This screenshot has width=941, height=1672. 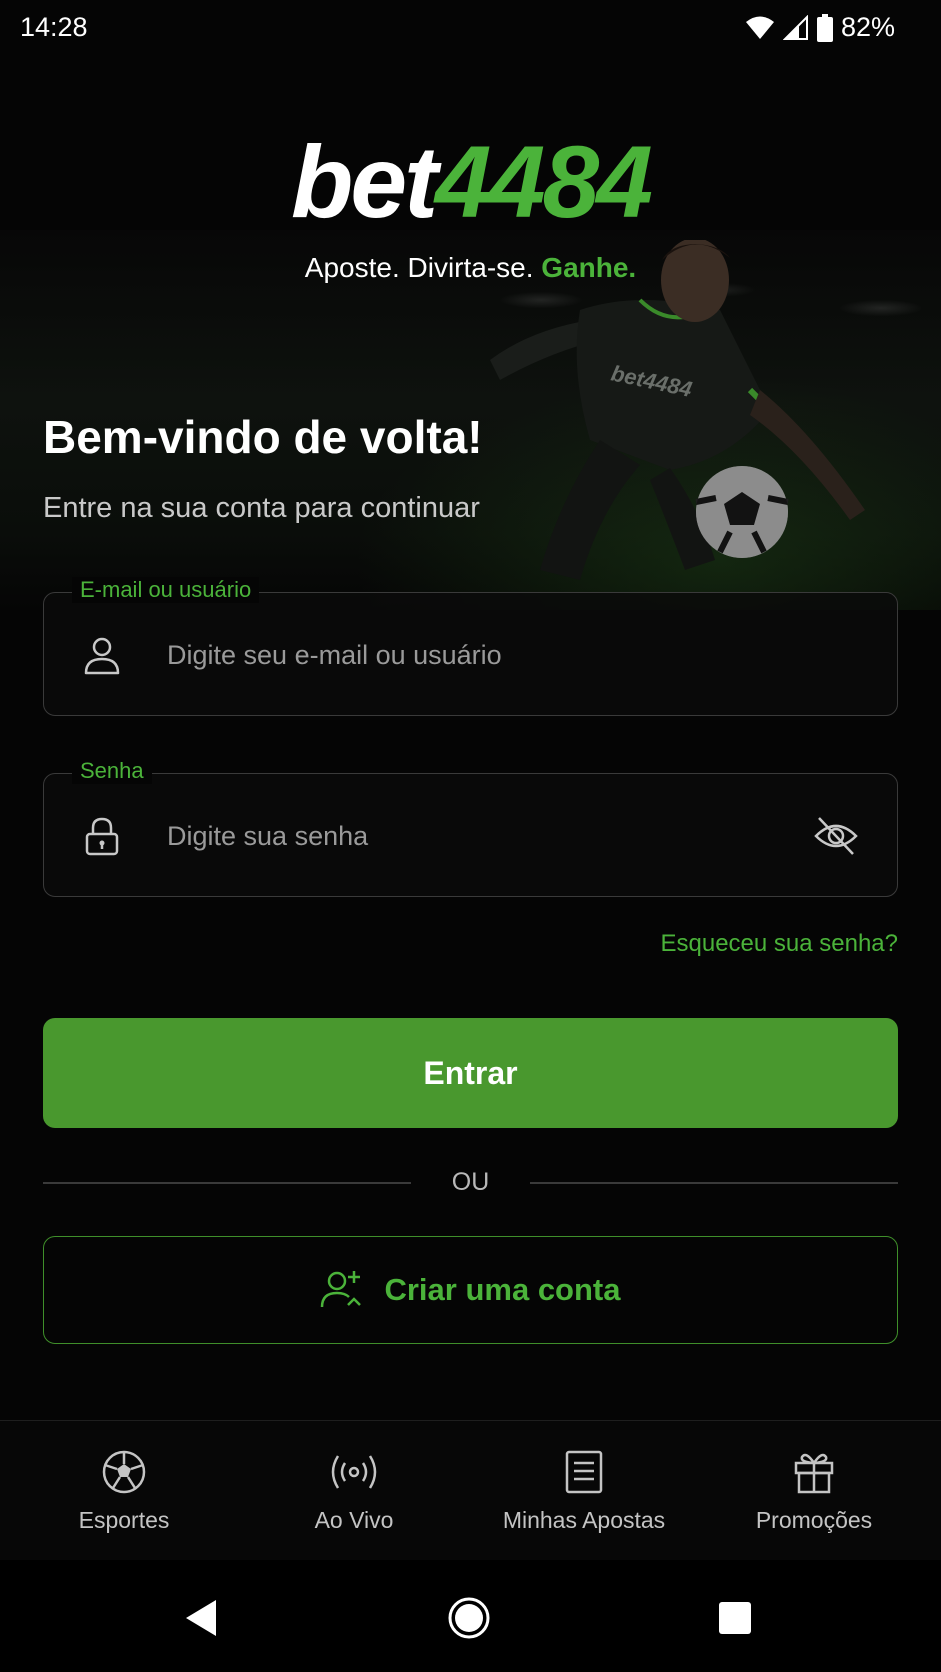 I want to click on user-plus-icon, so click(x=341, y=1289).